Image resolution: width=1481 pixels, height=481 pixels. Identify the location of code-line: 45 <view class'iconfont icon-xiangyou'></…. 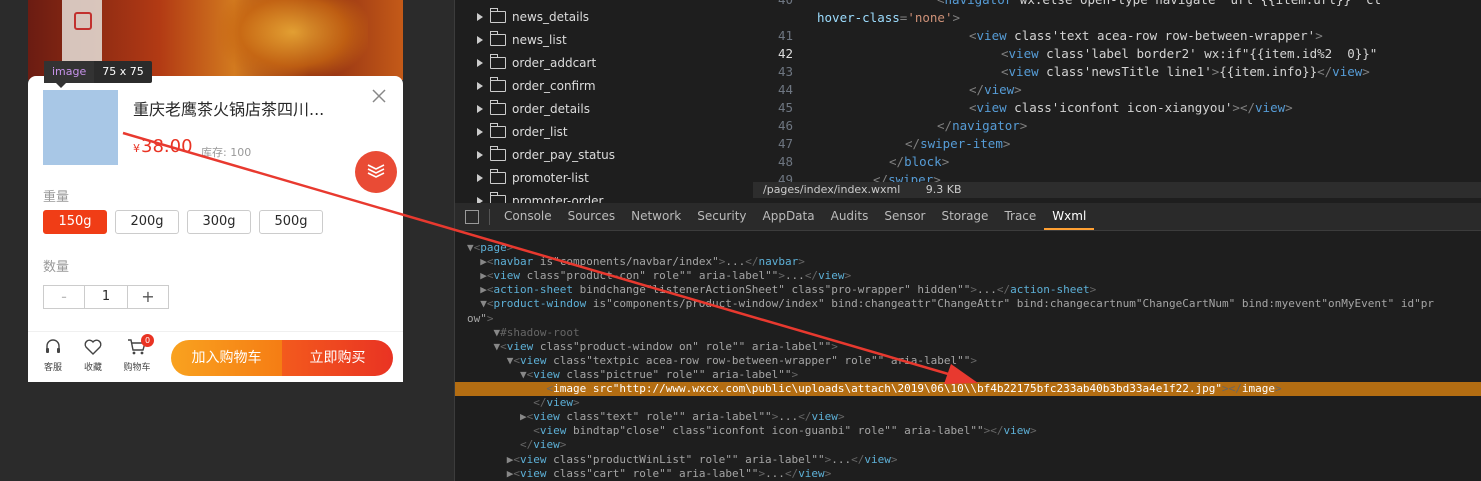
(1117, 108).